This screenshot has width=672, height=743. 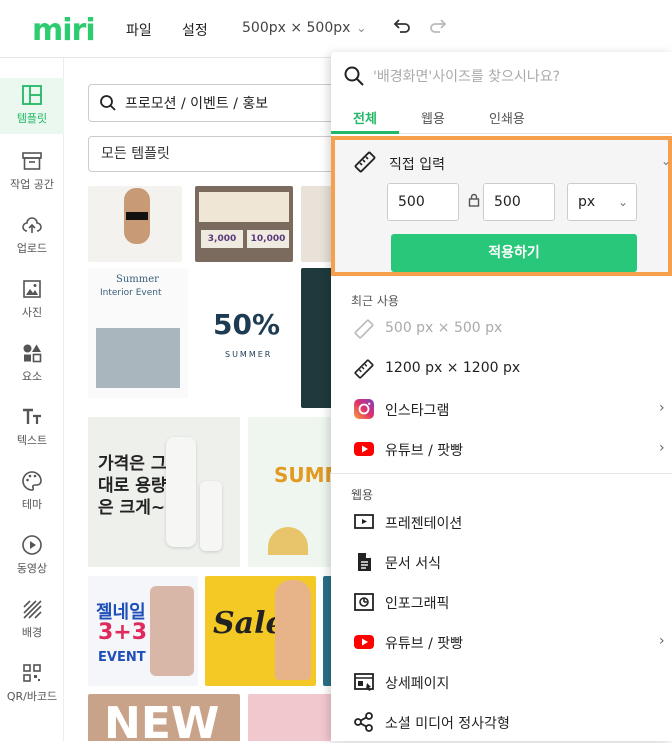 I want to click on recent-item: 500 px × 500 px, so click(x=501, y=330).